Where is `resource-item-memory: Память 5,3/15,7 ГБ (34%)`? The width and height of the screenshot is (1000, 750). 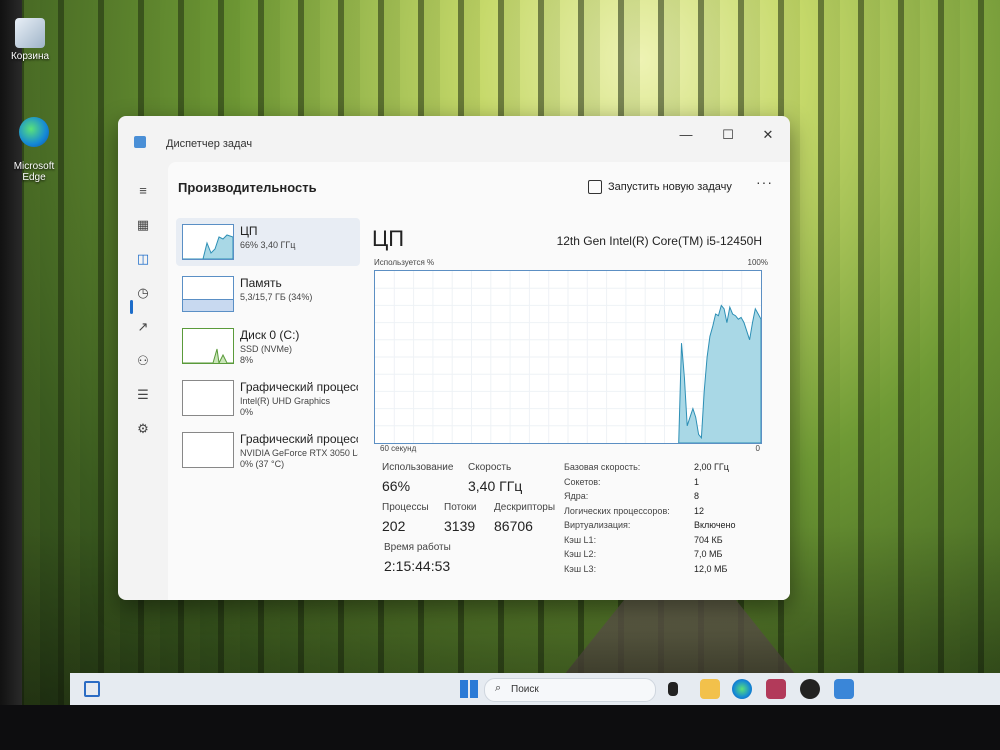 resource-item-memory: Память 5,3/15,7 ГБ (34%) is located at coordinates (268, 294).